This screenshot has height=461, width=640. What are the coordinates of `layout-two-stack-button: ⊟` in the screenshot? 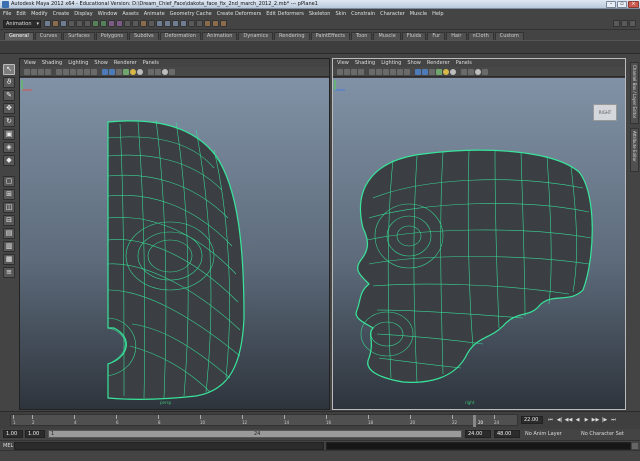 It's located at (9, 220).